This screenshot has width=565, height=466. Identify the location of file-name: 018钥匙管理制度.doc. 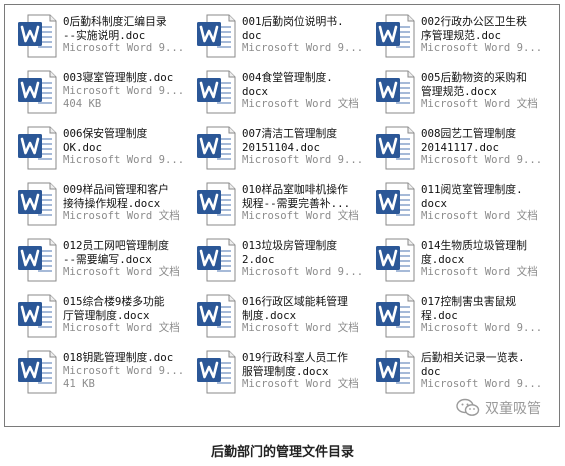
(118, 357).